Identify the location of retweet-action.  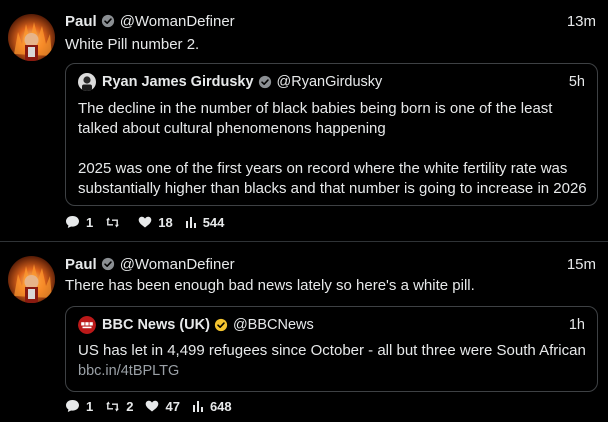
(115, 222).